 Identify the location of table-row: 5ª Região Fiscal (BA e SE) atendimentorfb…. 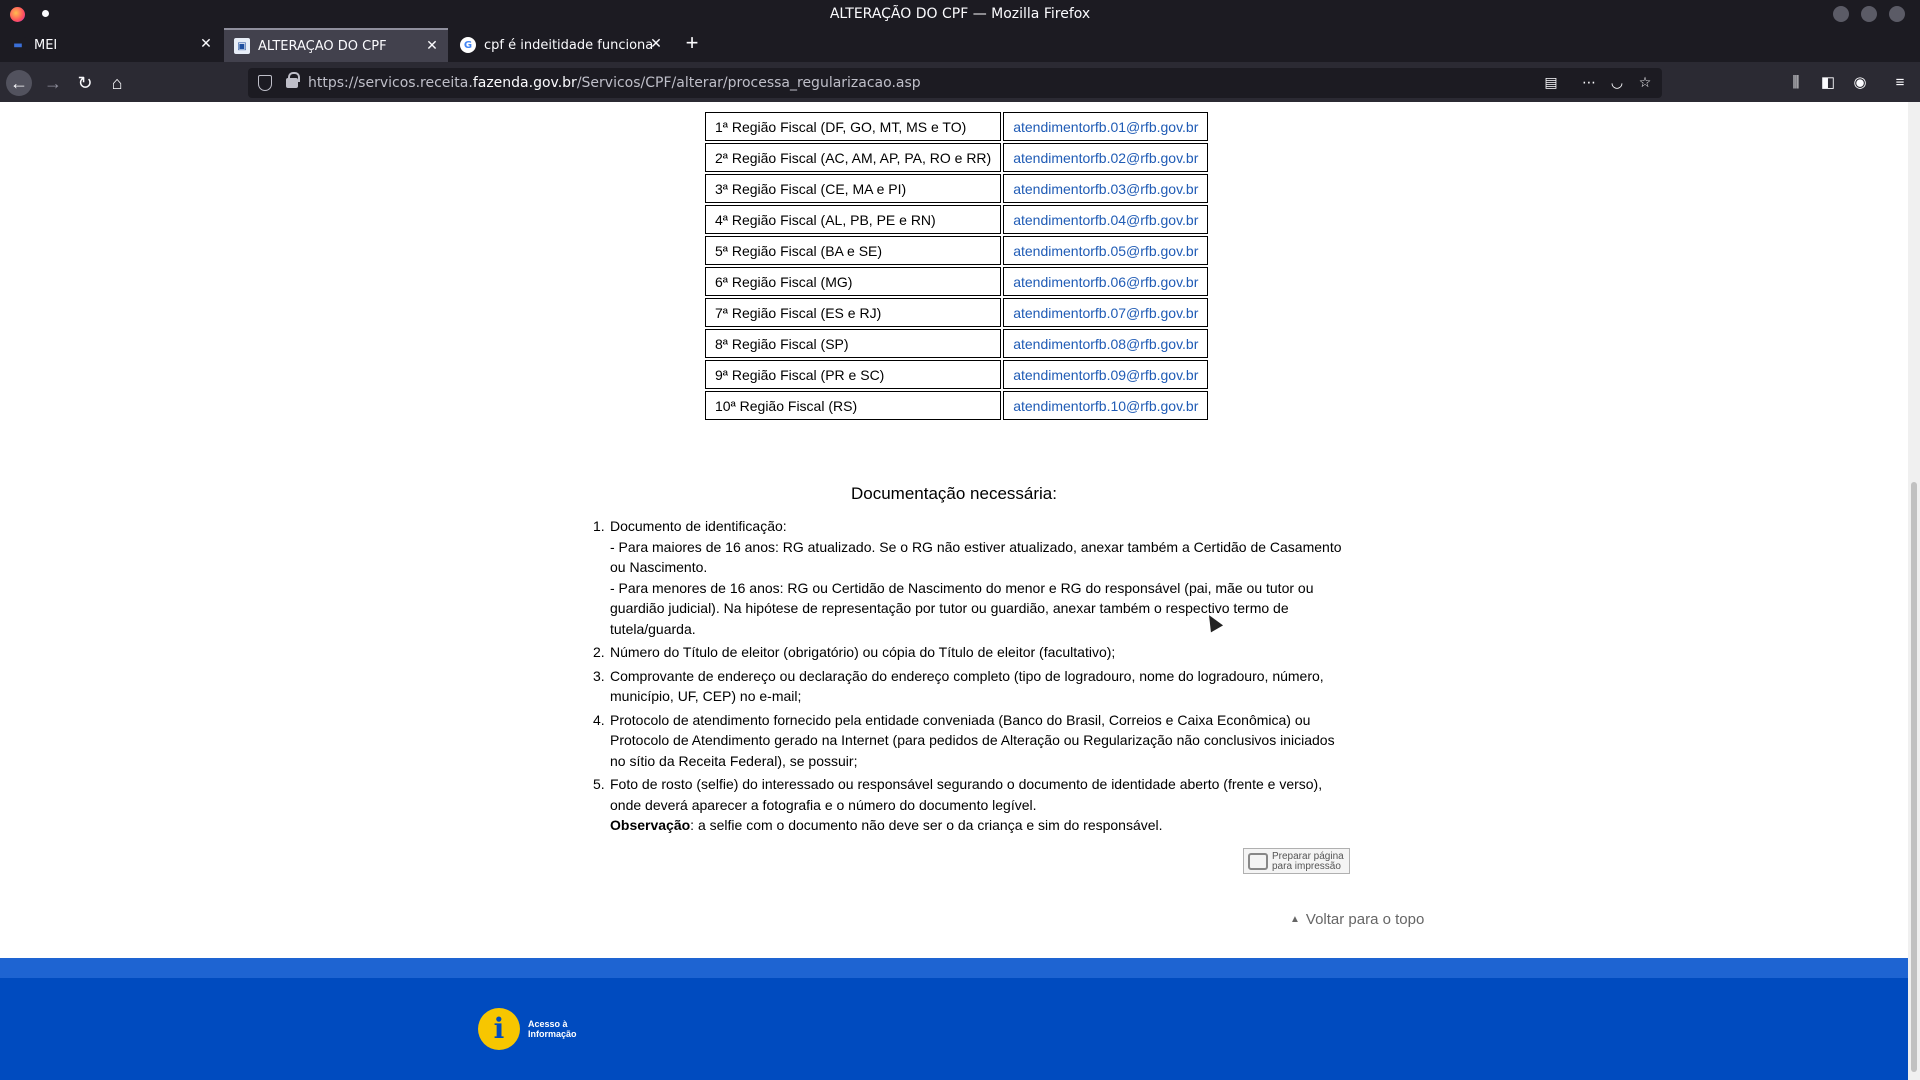
(957, 250).